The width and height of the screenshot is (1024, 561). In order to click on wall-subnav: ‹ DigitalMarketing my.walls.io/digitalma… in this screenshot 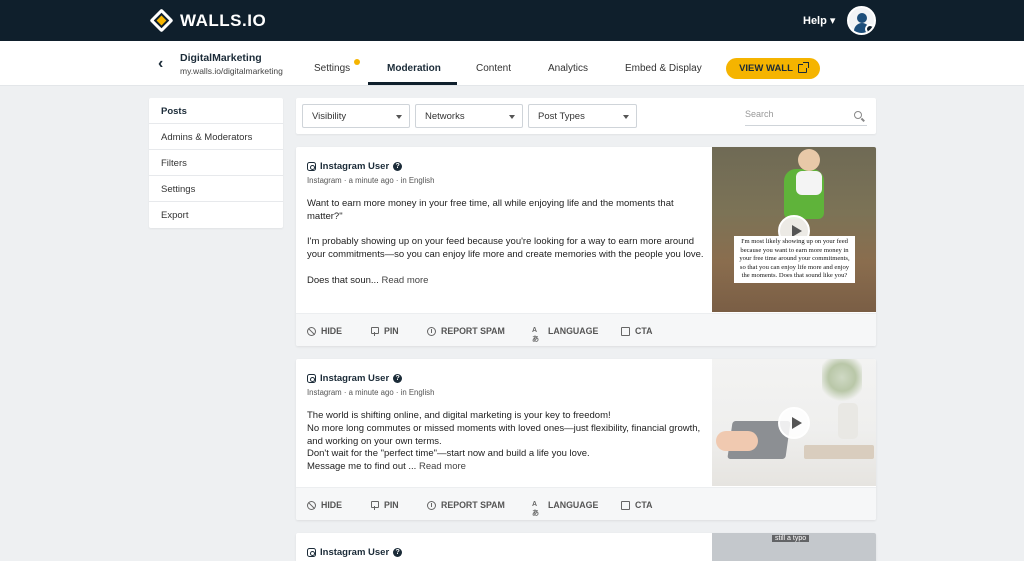, I will do `click(512, 63)`.